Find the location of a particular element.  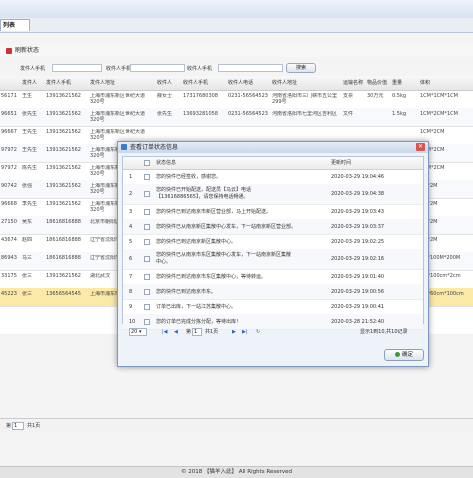

row-number: 1 is located at coordinates (131, 177).